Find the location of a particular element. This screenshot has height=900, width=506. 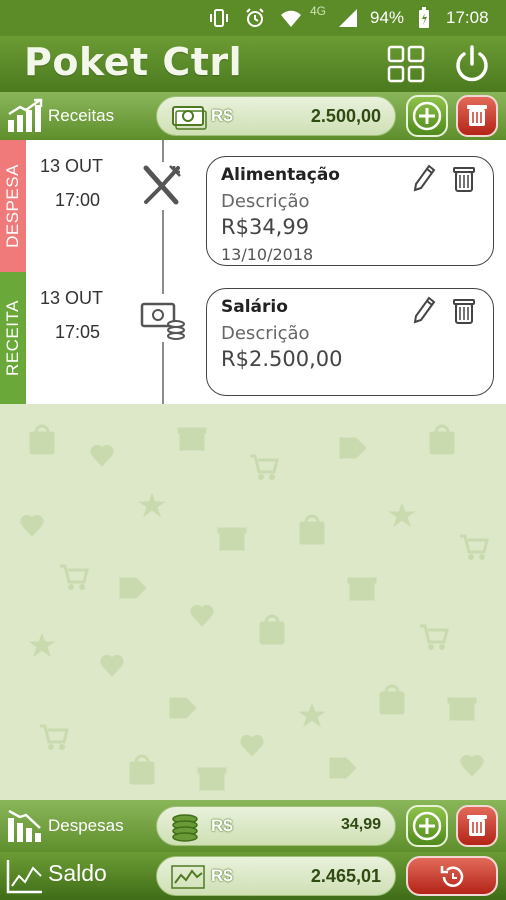

receita-tag: RECEITA is located at coordinates (13, 338).